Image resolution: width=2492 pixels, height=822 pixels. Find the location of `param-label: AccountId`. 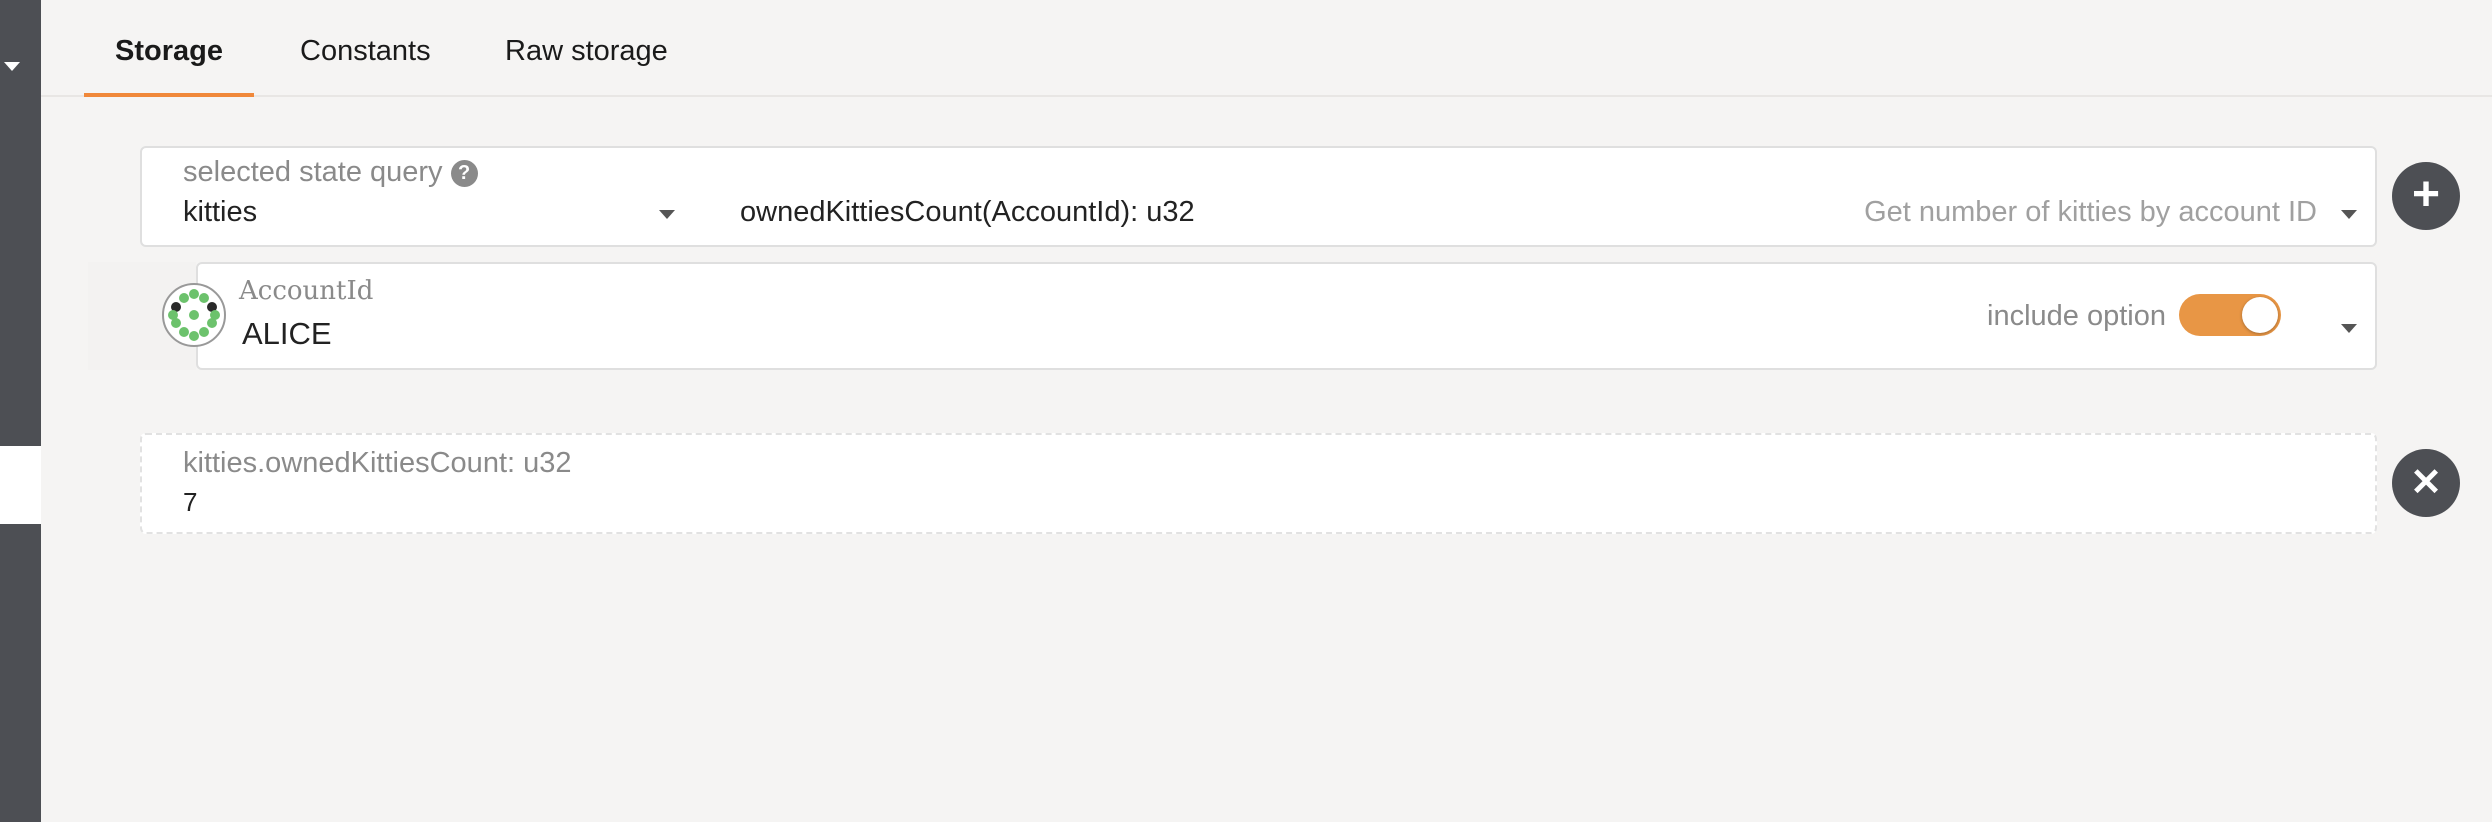

param-label: AccountId is located at coordinates (306, 291).